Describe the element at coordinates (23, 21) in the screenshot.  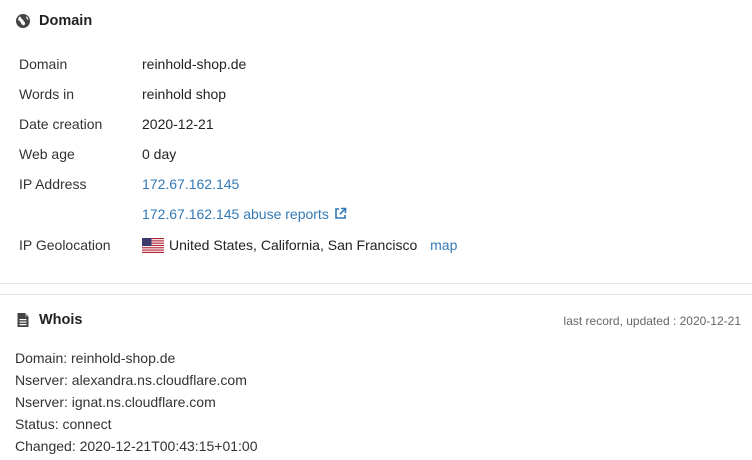
I see `globe-icon` at that location.